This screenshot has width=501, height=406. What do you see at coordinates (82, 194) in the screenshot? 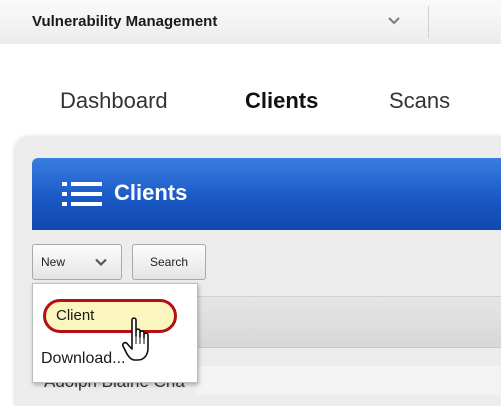
I see `list-icon` at bounding box center [82, 194].